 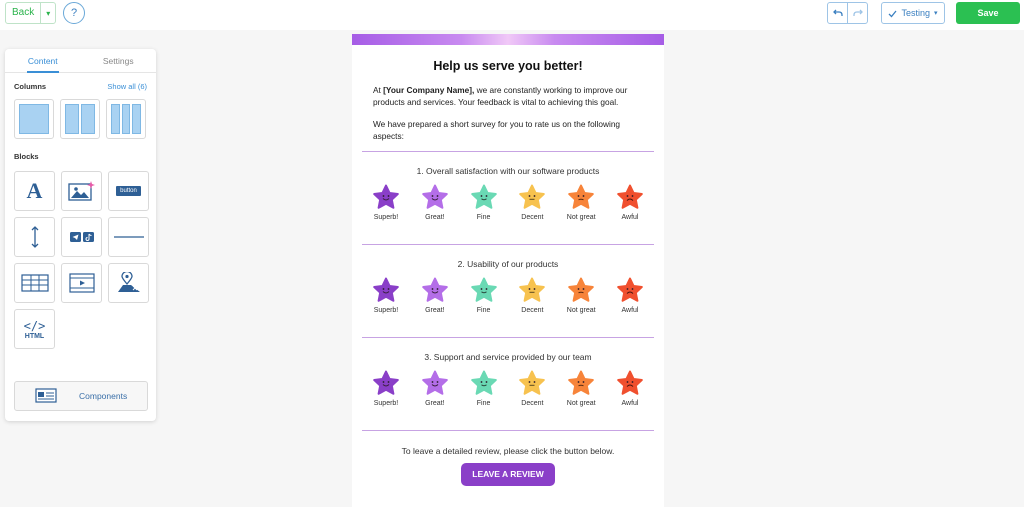 I want to click on back-dropdown-toggle: ▾, so click(x=48, y=13).